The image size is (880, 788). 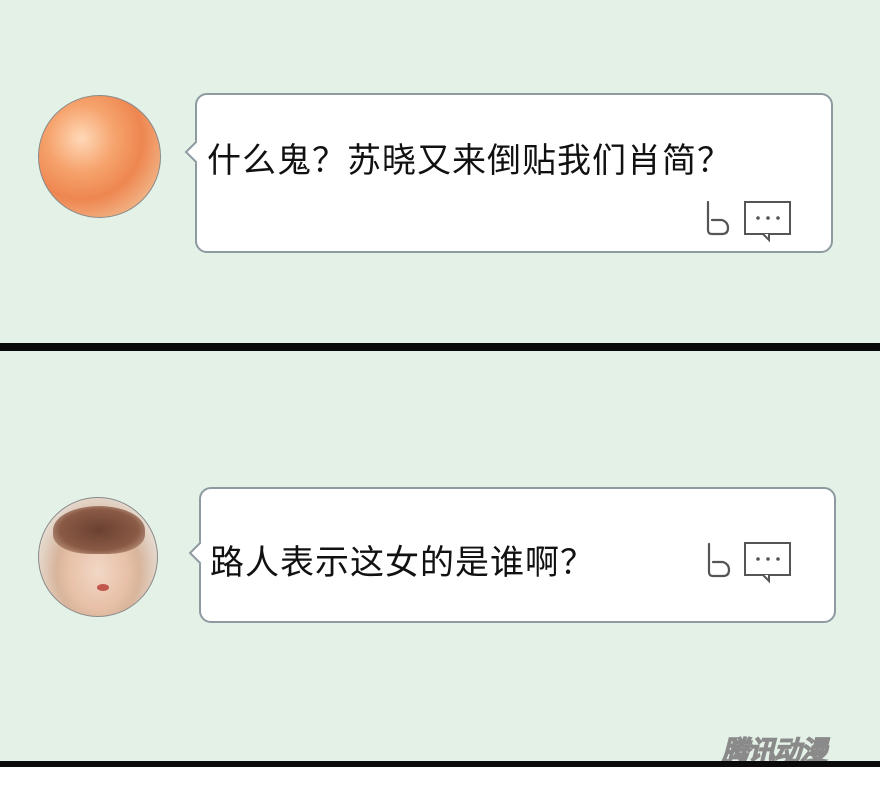 What do you see at coordinates (440, 347) in the screenshot?
I see `panel-divider` at bounding box center [440, 347].